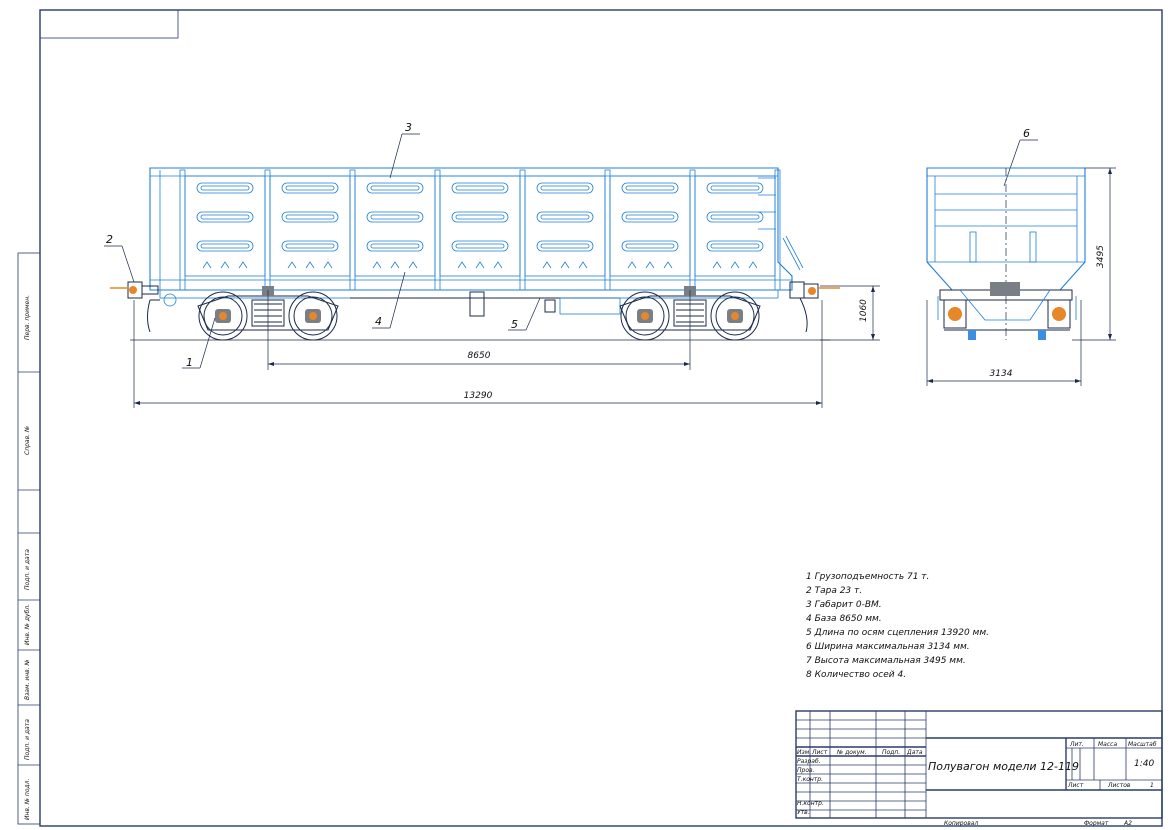 The image size is (1172, 830). What do you see at coordinates (189, 362) in the screenshot?
I see `callout-1: 1` at bounding box center [189, 362].